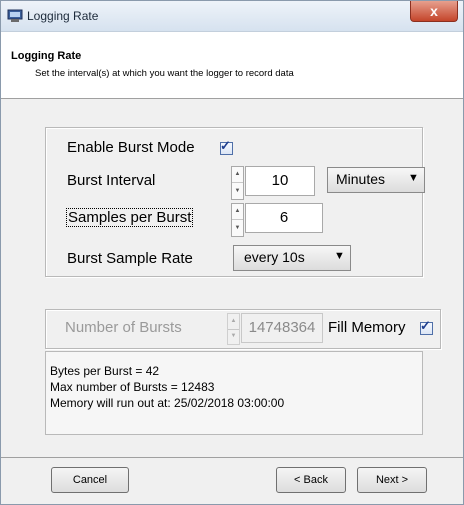 The image size is (464, 505). What do you see at coordinates (63, 16) in the screenshot?
I see `window-title: Logging Rate` at bounding box center [63, 16].